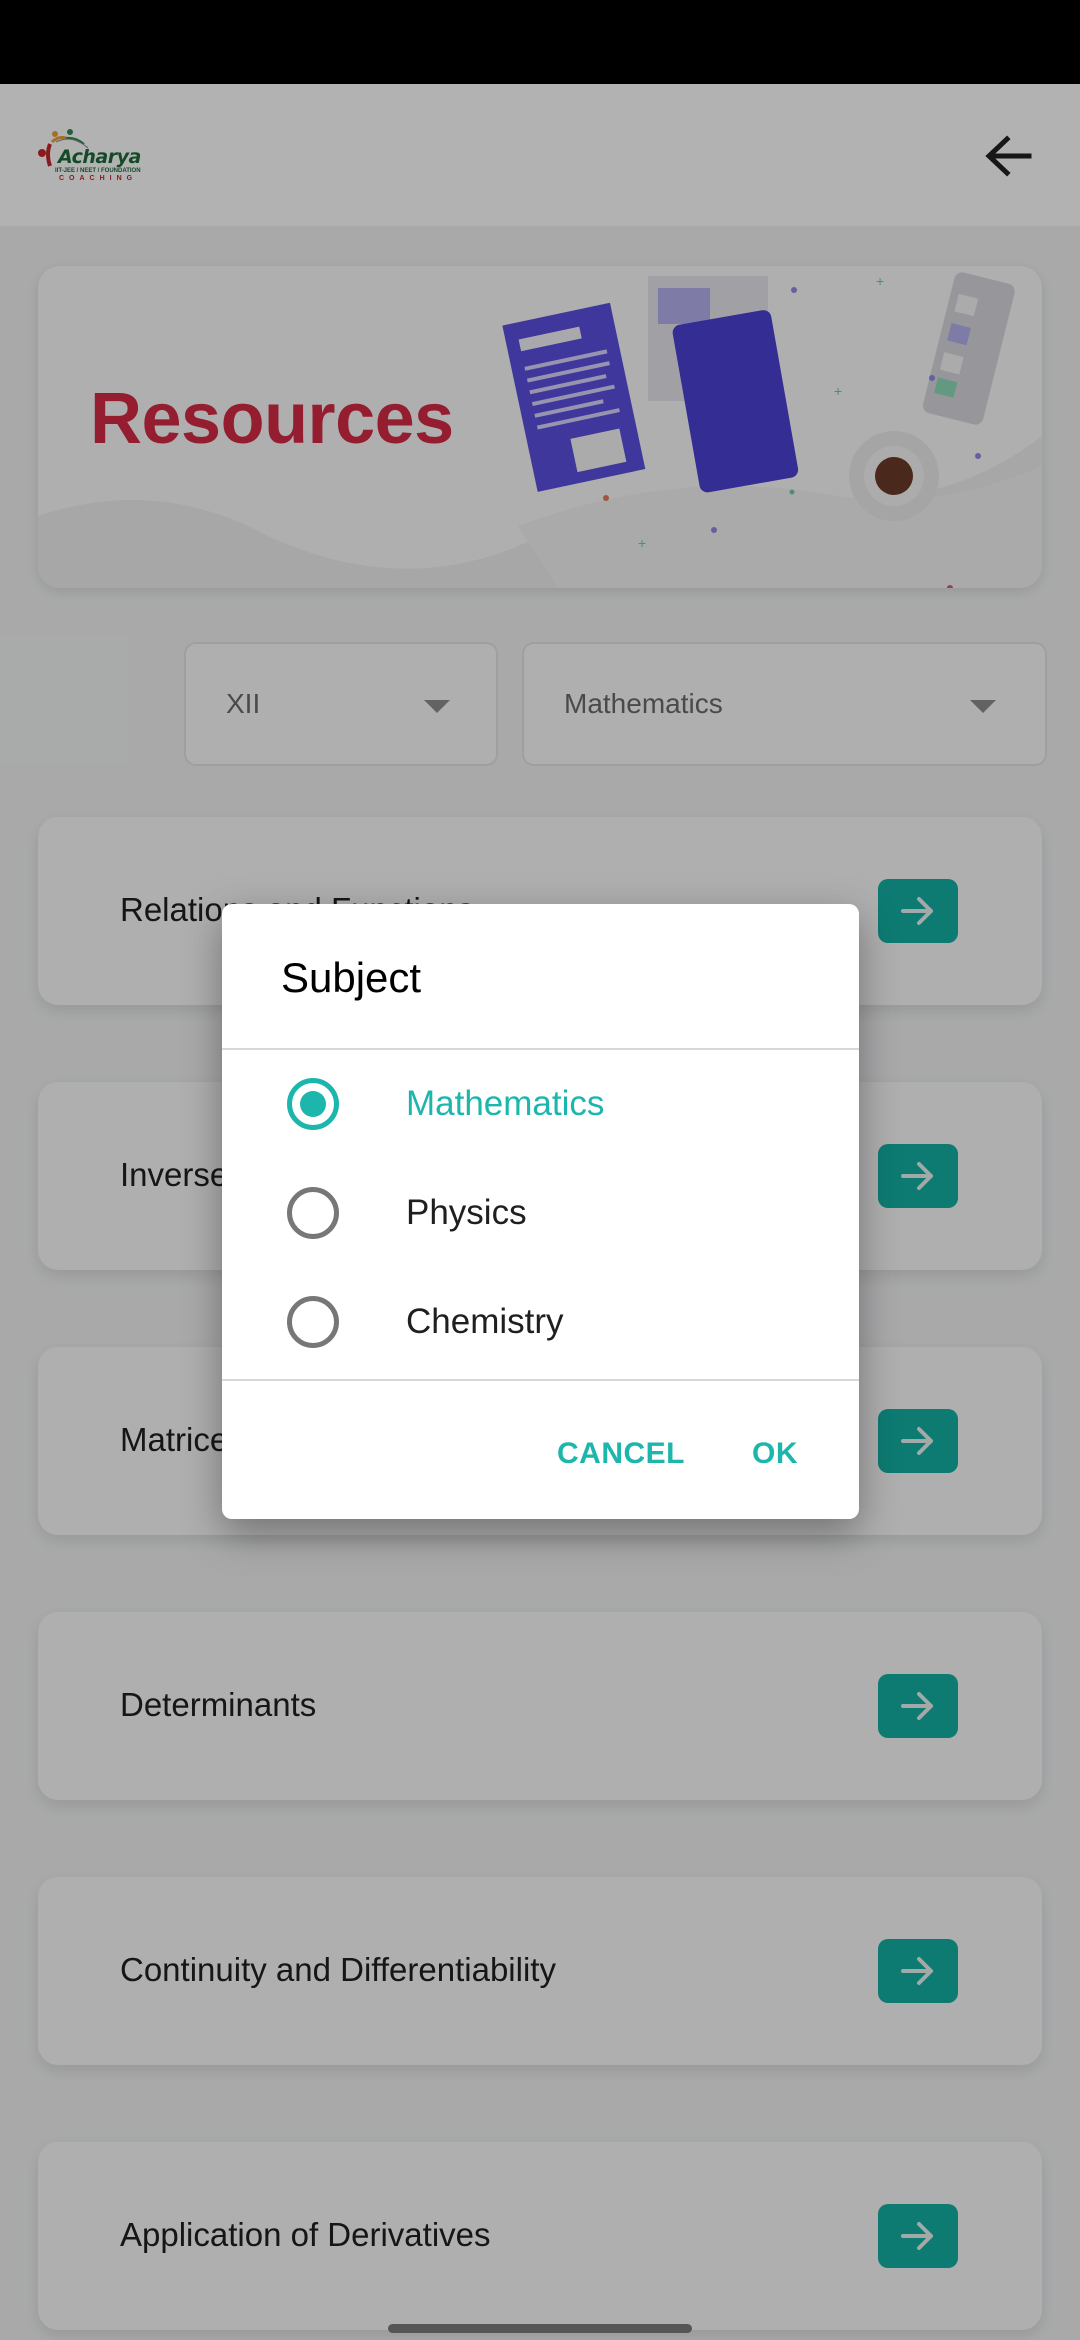  I want to click on subject-option-mathematics: Mathematics, so click(540, 1104).